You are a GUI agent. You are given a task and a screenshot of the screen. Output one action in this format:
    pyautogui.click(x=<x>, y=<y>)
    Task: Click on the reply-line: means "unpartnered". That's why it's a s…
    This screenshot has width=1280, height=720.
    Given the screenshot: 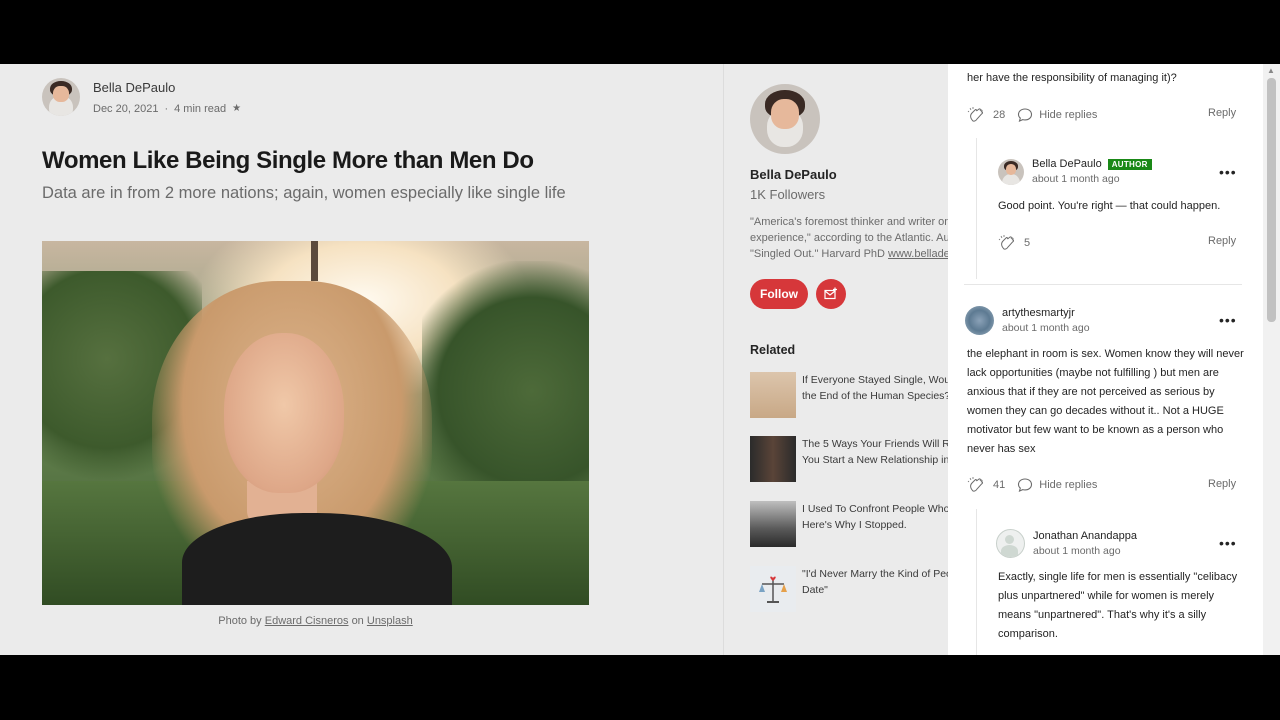 What is the action you would take?
    pyautogui.click(x=1102, y=615)
    